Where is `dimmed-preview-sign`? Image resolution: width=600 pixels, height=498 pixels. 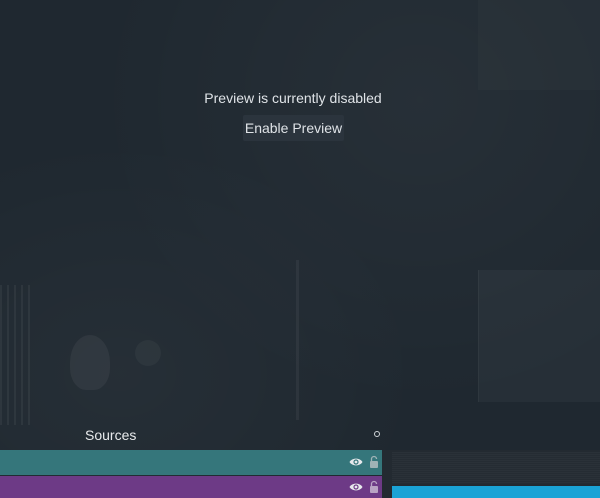 dimmed-preview-sign is located at coordinates (539, 336).